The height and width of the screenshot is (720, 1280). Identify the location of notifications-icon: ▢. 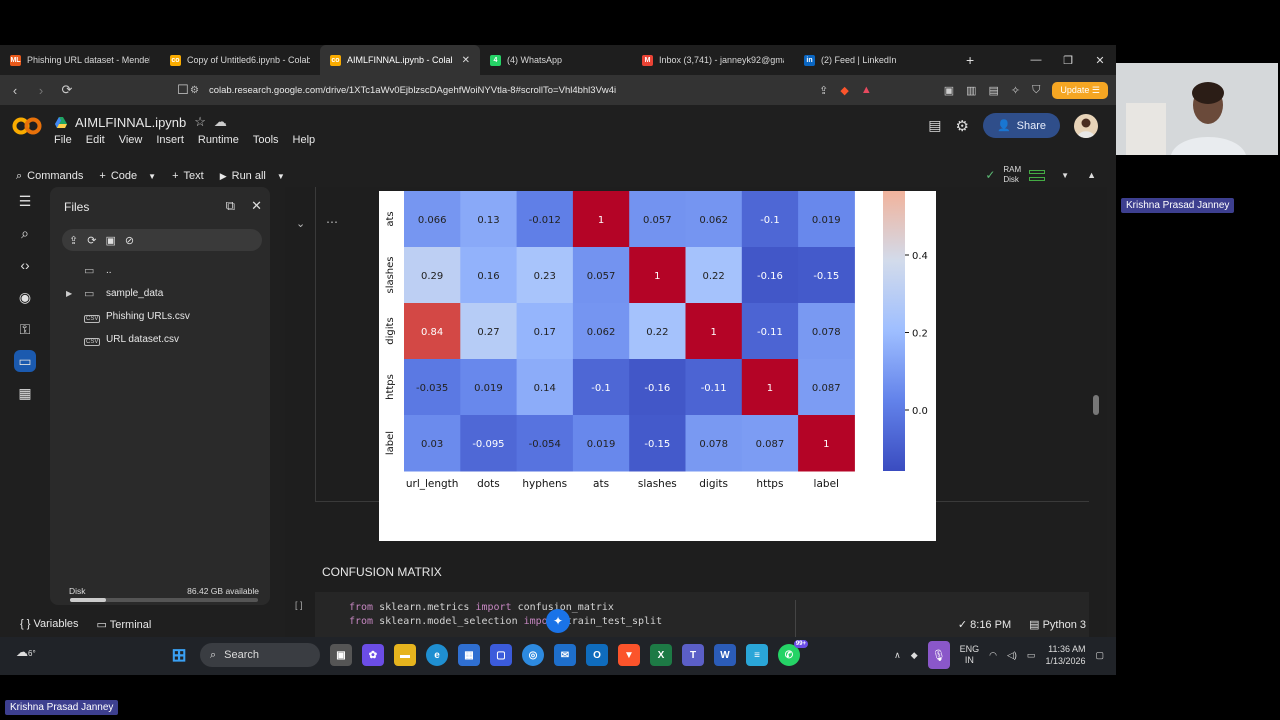
(1099, 655).